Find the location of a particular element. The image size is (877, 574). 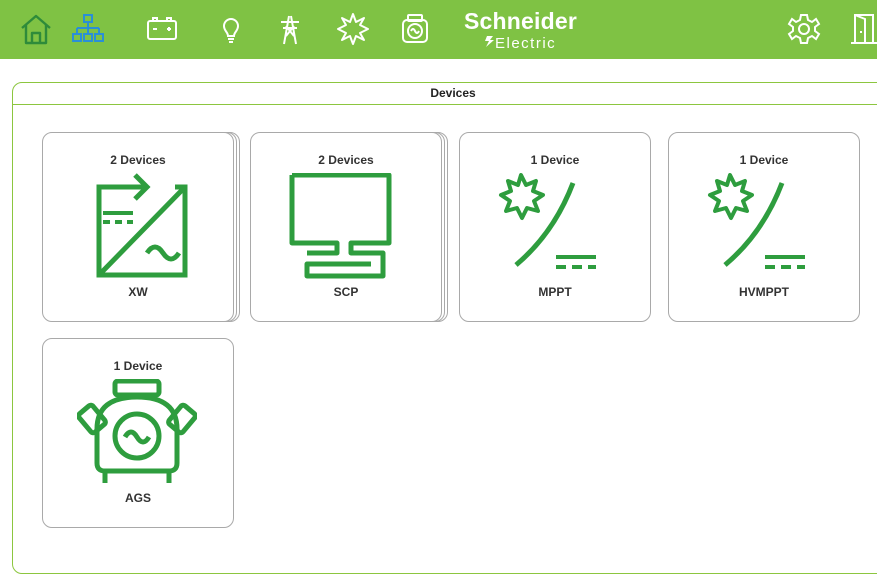

logo-mark-icon is located at coordinates (489, 41).